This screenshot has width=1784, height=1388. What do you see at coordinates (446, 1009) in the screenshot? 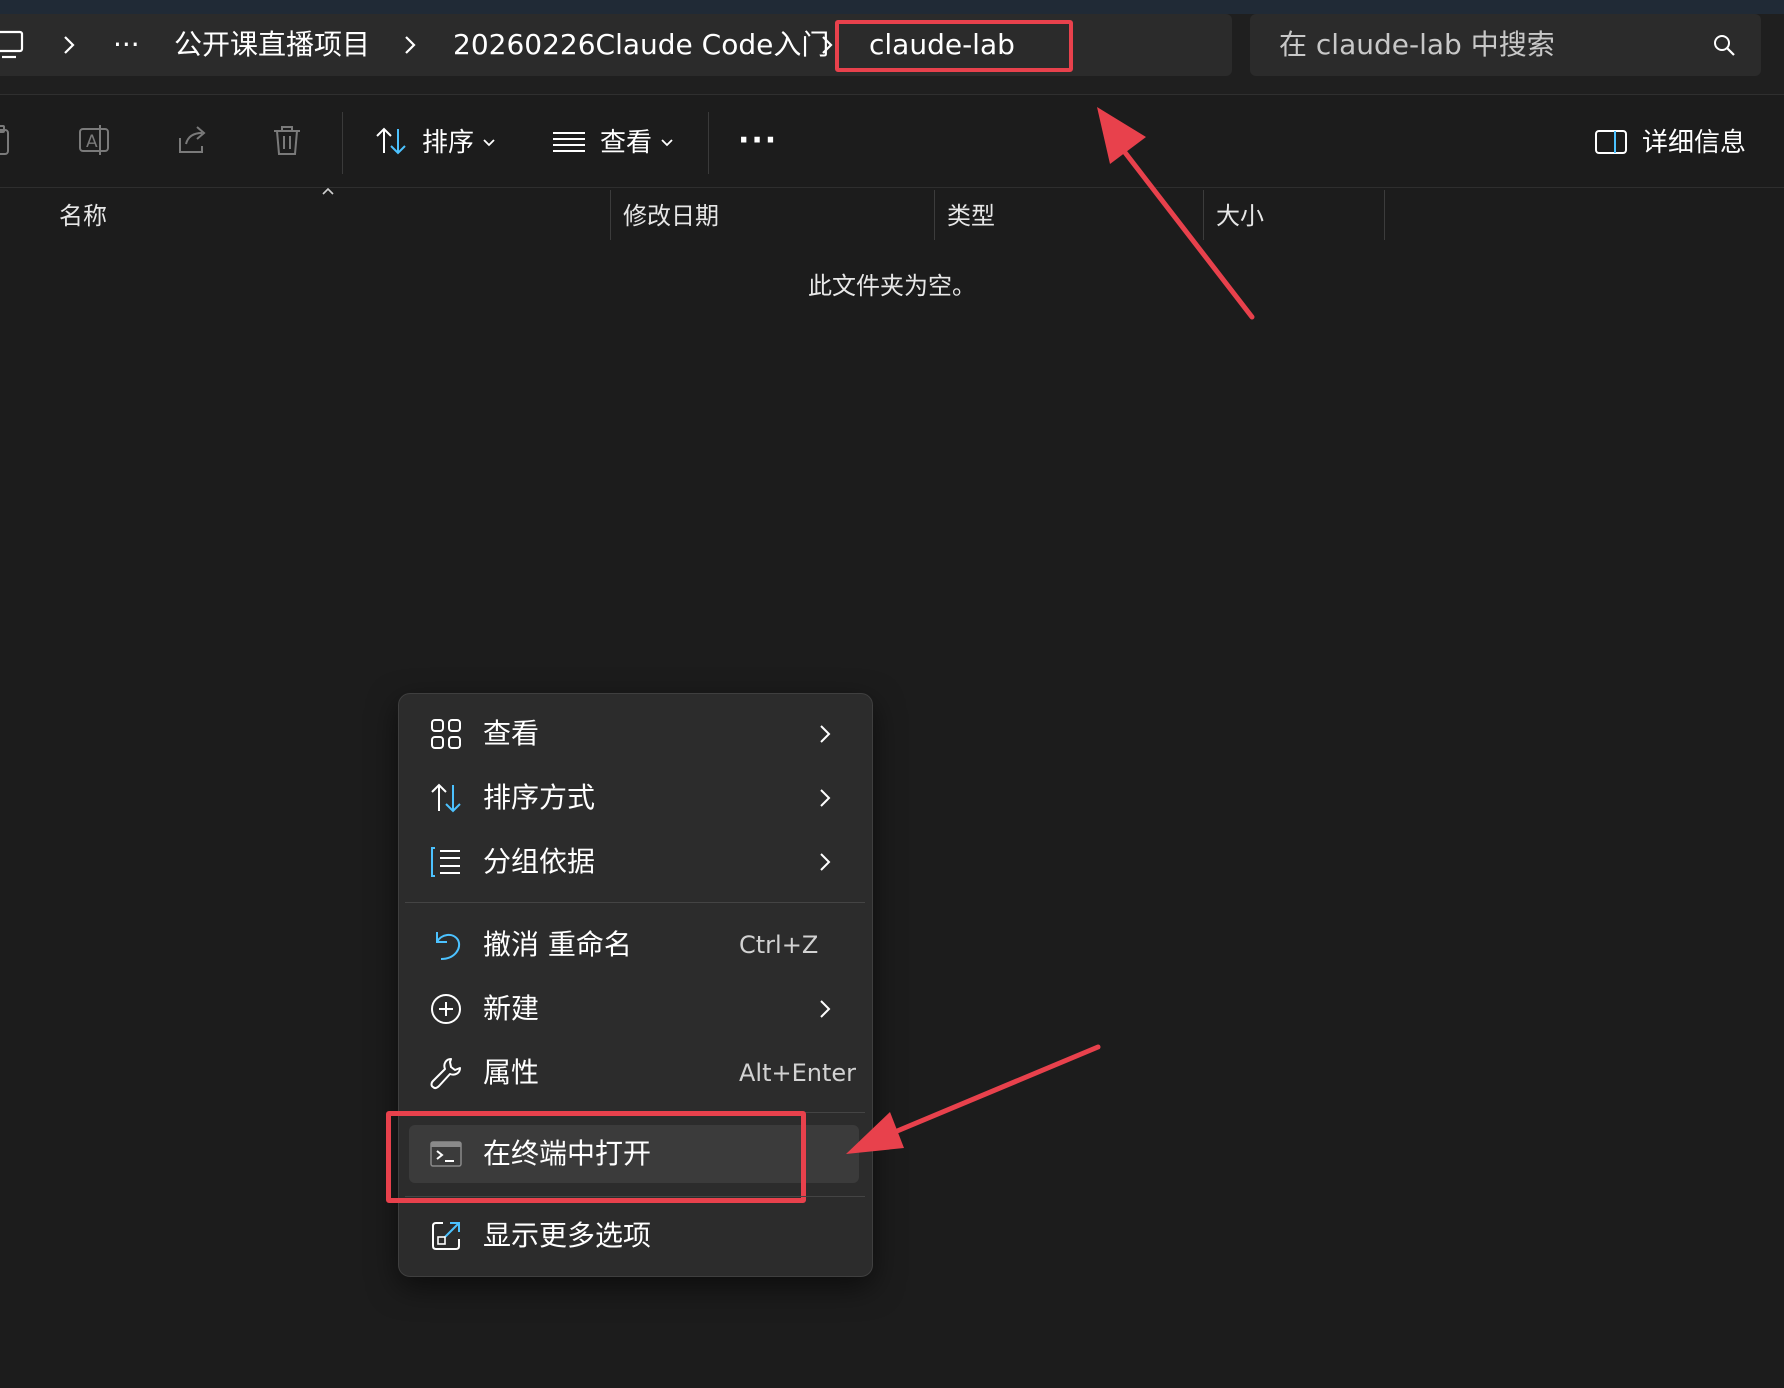
I see `plus-circle-icon` at bounding box center [446, 1009].